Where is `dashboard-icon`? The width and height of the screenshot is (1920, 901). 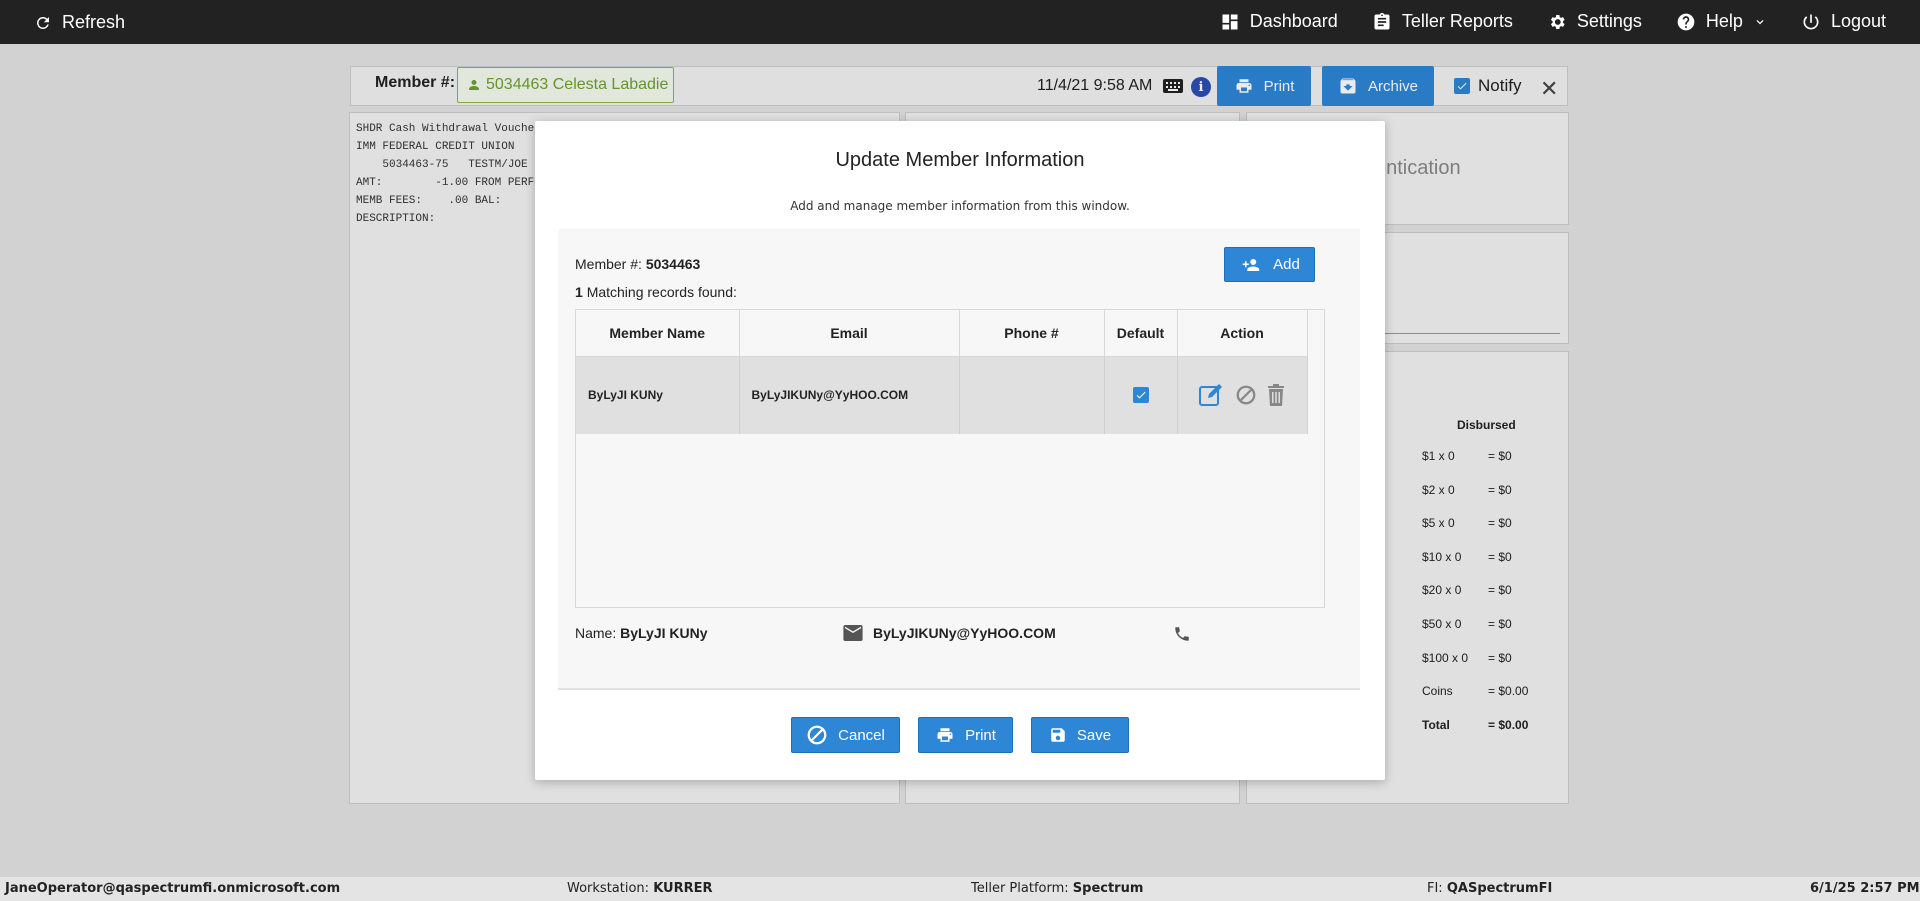
dashboard-icon is located at coordinates (1230, 21).